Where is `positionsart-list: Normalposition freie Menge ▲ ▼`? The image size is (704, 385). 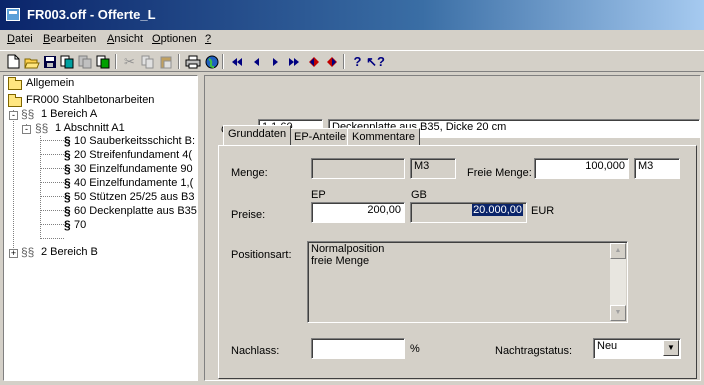 positionsart-list: Normalposition freie Menge ▲ ▼ is located at coordinates (467, 282).